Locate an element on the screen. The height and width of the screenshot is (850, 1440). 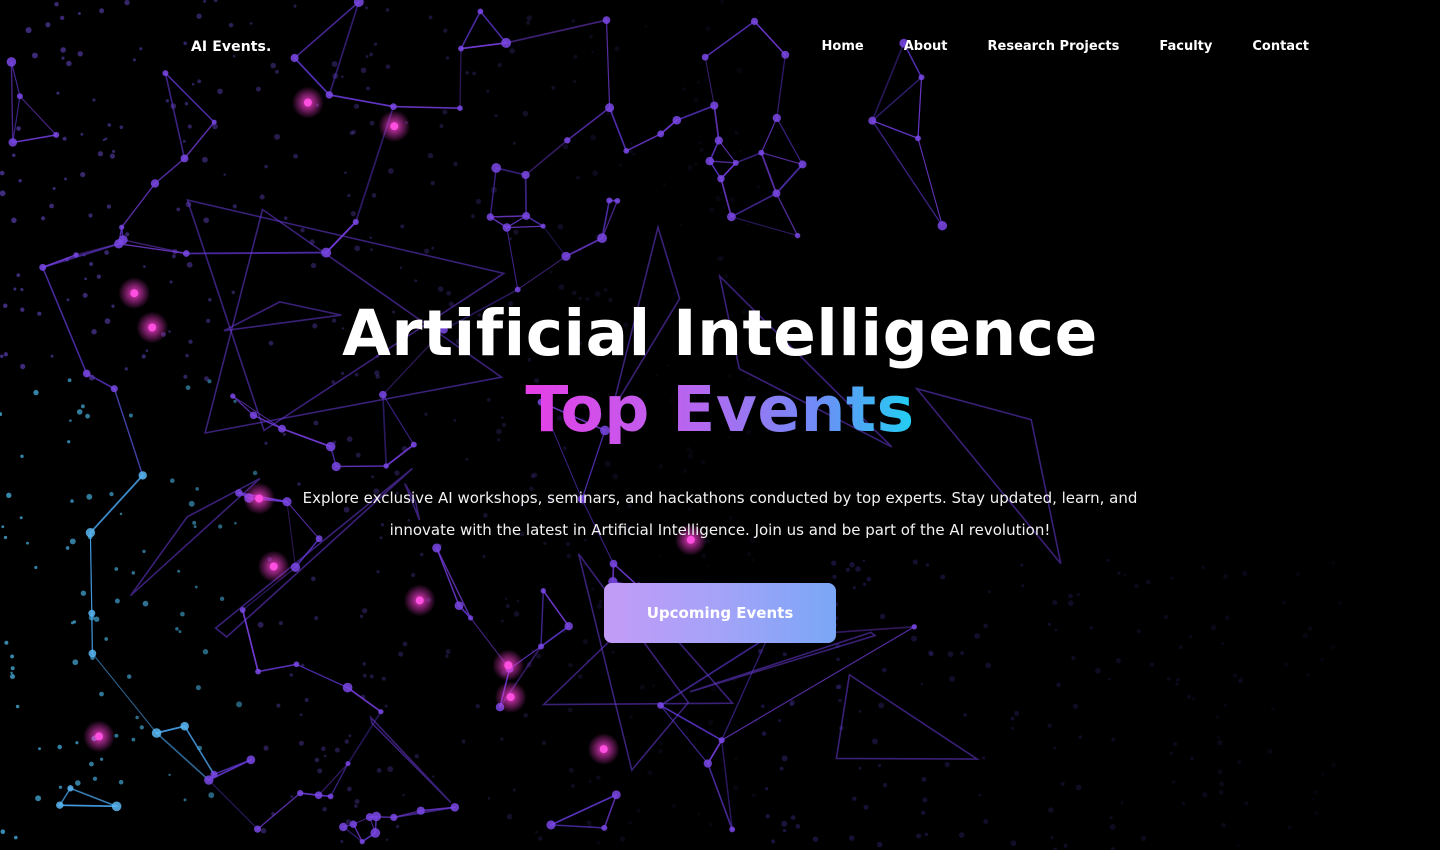
upcoming-events-button: Upcoming Events is located at coordinates (720, 613).